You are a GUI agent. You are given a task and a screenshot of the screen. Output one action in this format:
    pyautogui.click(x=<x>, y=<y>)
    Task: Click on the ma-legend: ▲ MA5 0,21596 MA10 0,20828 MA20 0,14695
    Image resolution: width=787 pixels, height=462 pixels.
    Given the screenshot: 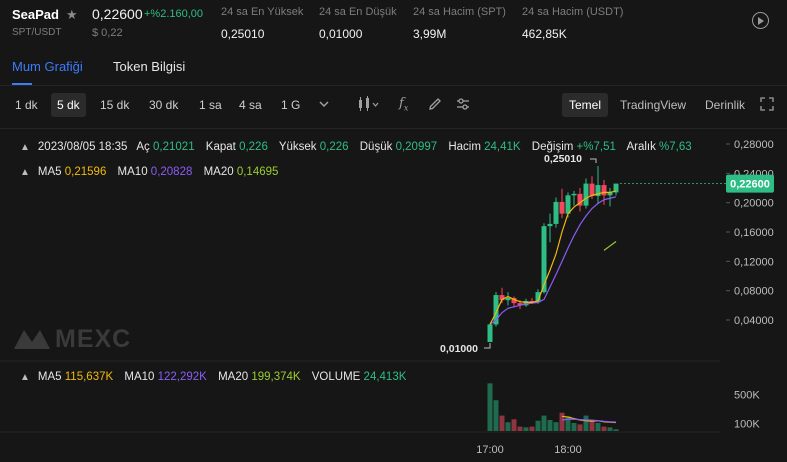 What is the action you would take?
    pyautogui.click(x=153, y=172)
    